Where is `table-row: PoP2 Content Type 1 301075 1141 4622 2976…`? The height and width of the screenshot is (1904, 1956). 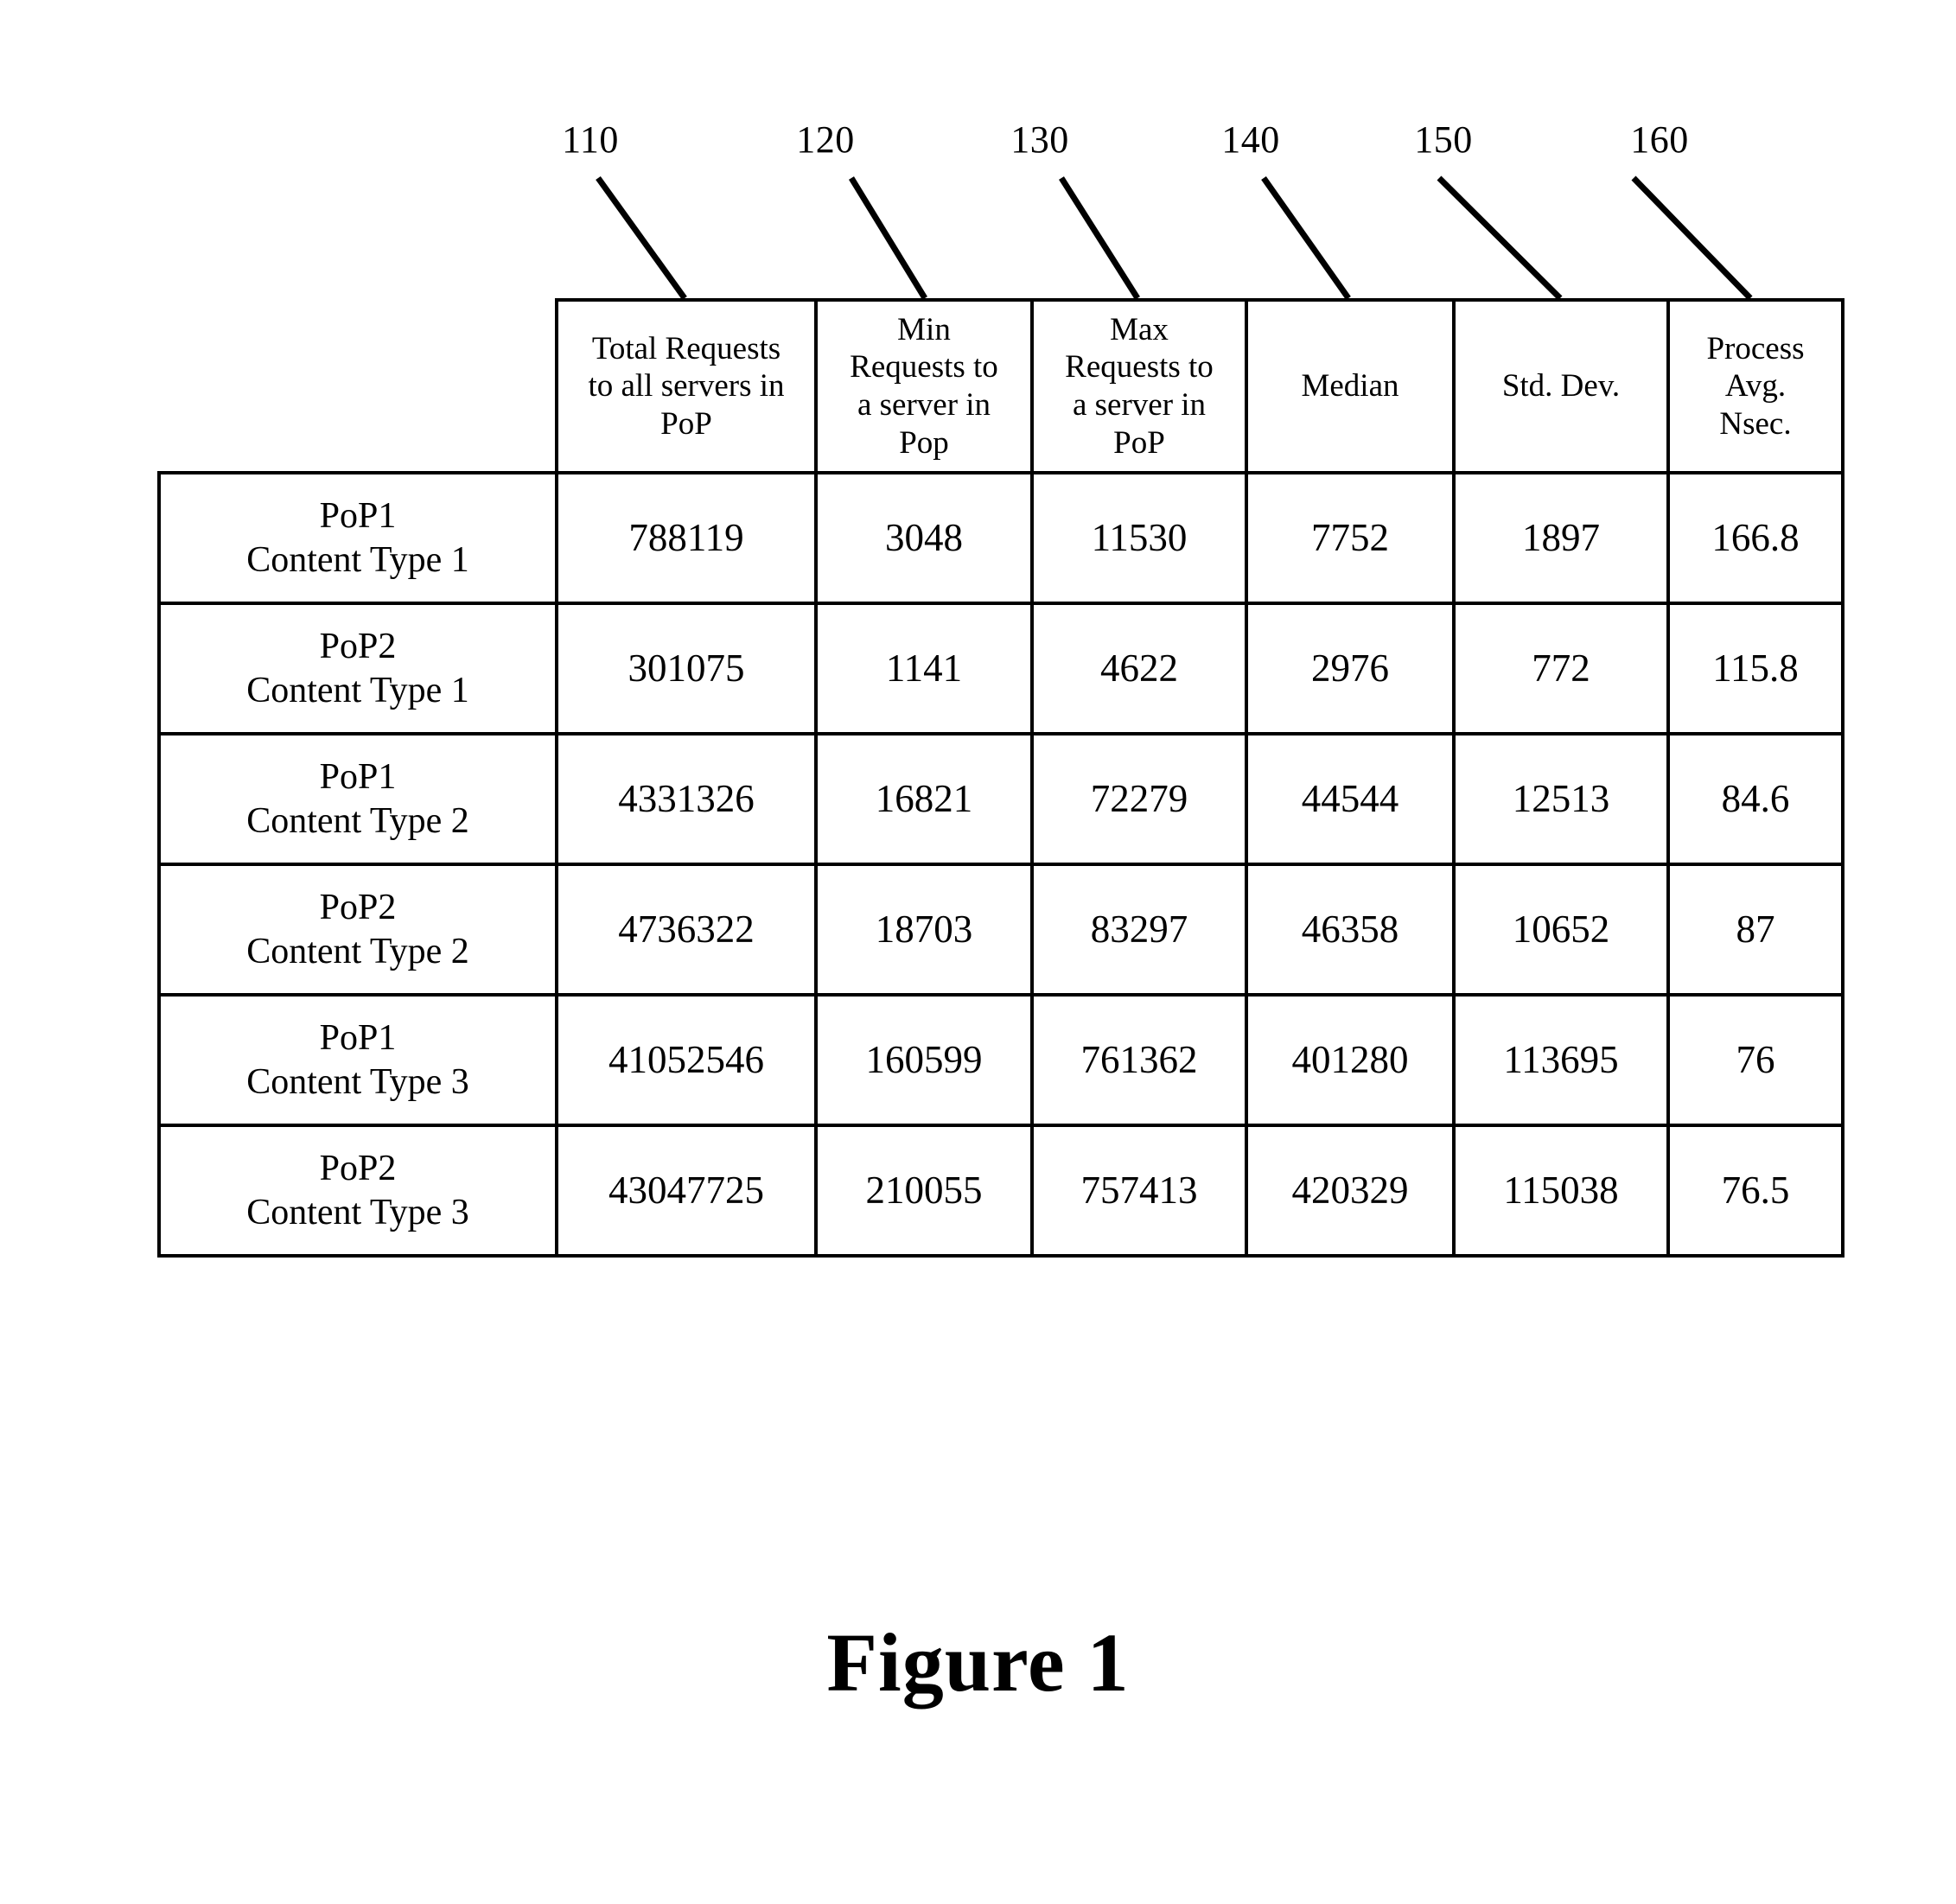
table-row: PoP2 Content Type 1 301075 1141 4622 2976… is located at coordinates (1001, 669).